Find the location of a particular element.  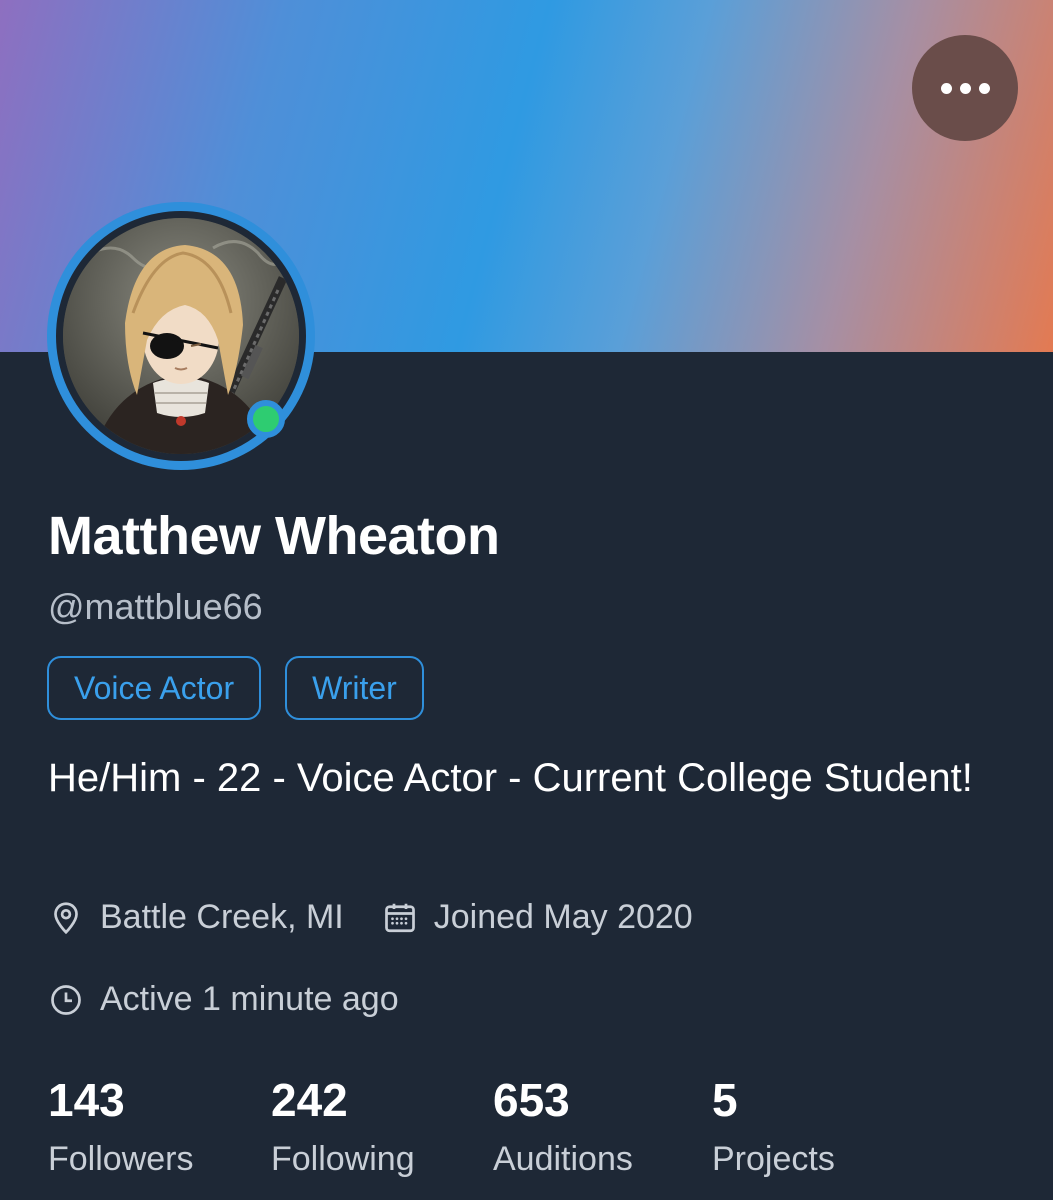

stat-label: Auditions is located at coordinates (563, 1159).